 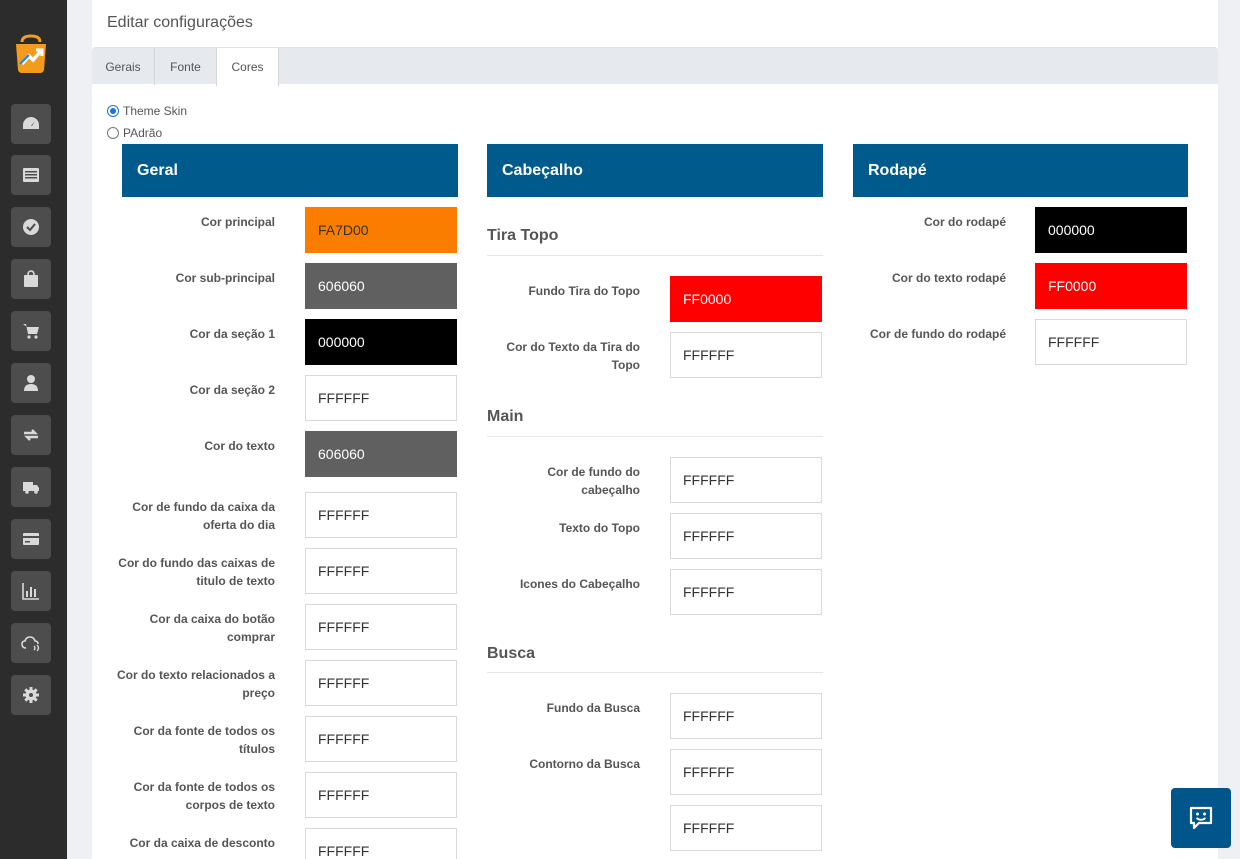 What do you see at coordinates (584, 291) in the screenshot?
I see `field-label: Fundo Tira do Topo` at bounding box center [584, 291].